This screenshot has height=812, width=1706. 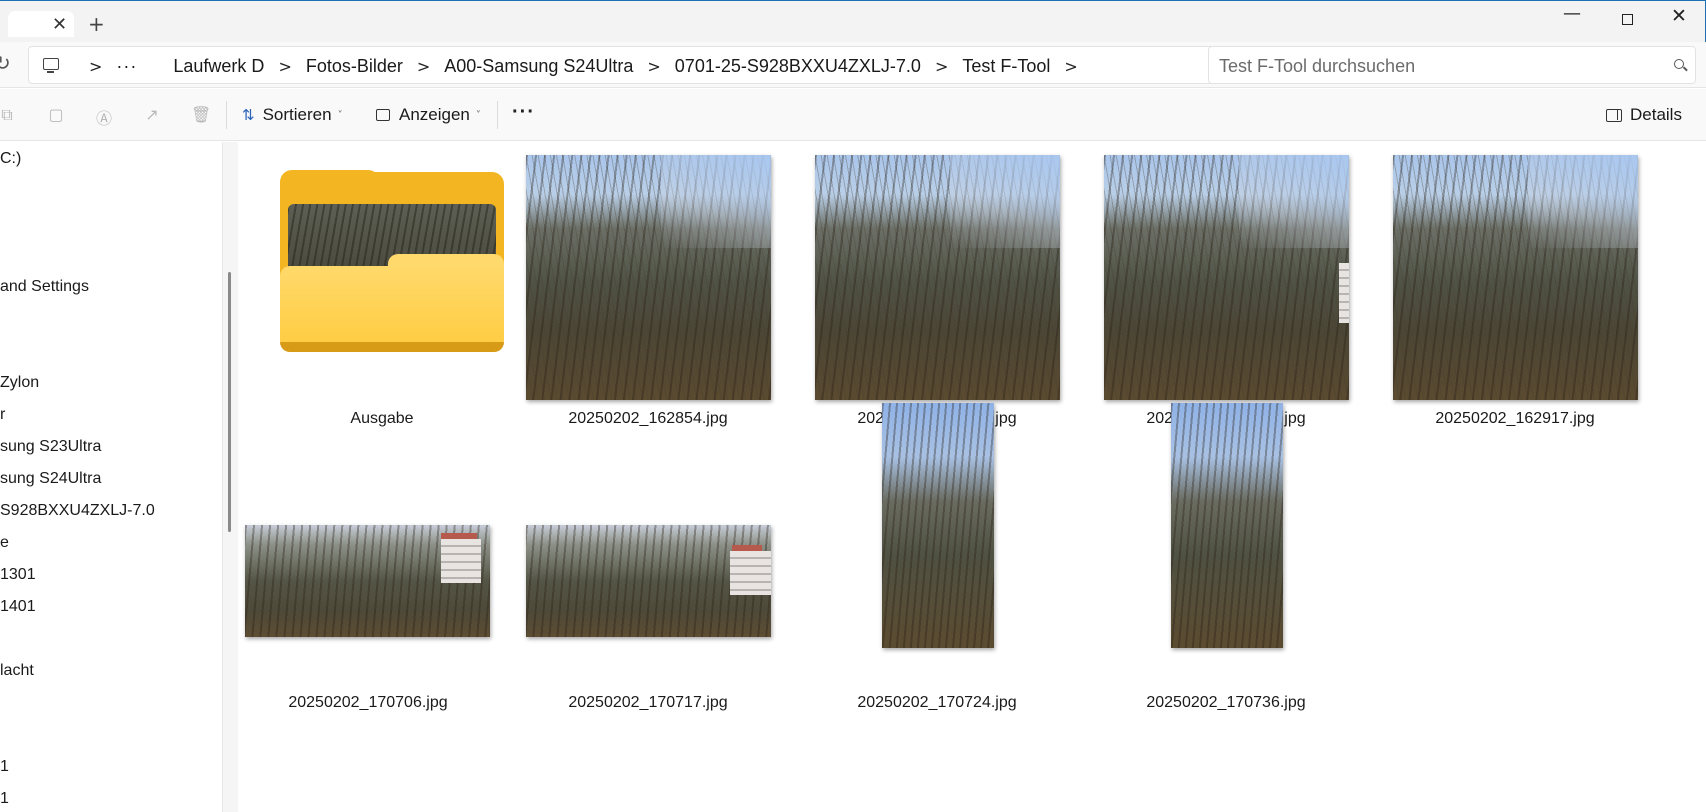 I want to click on image-item: 20250202_170717.jpg, so click(x=653, y=571).